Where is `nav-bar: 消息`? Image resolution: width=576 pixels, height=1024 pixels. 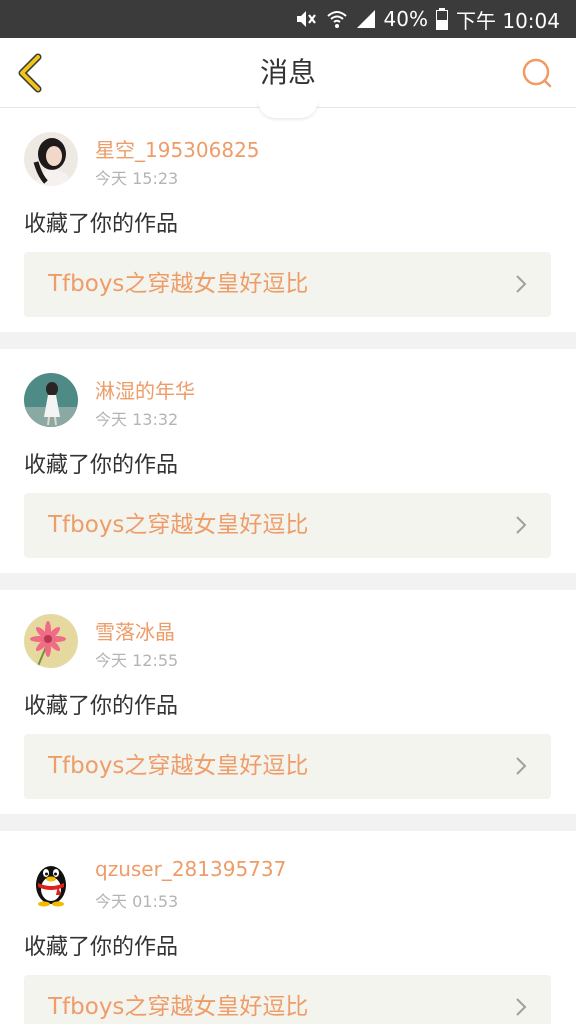
nav-bar: 消息 is located at coordinates (288, 73).